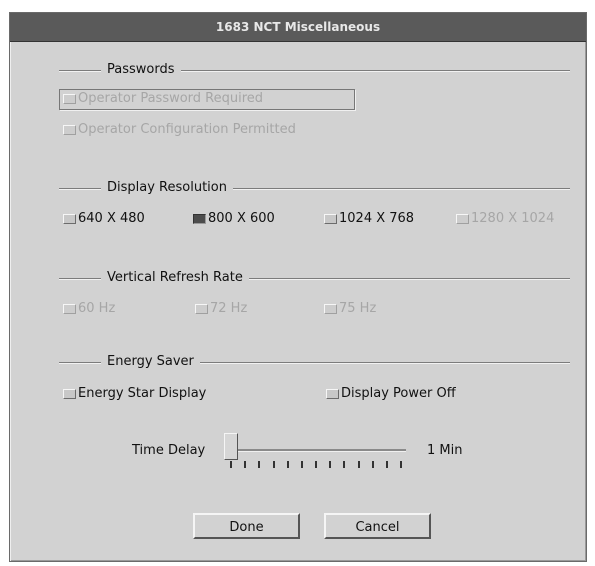  I want to click on refresh-72hz-option: 72 Hz, so click(221, 309).